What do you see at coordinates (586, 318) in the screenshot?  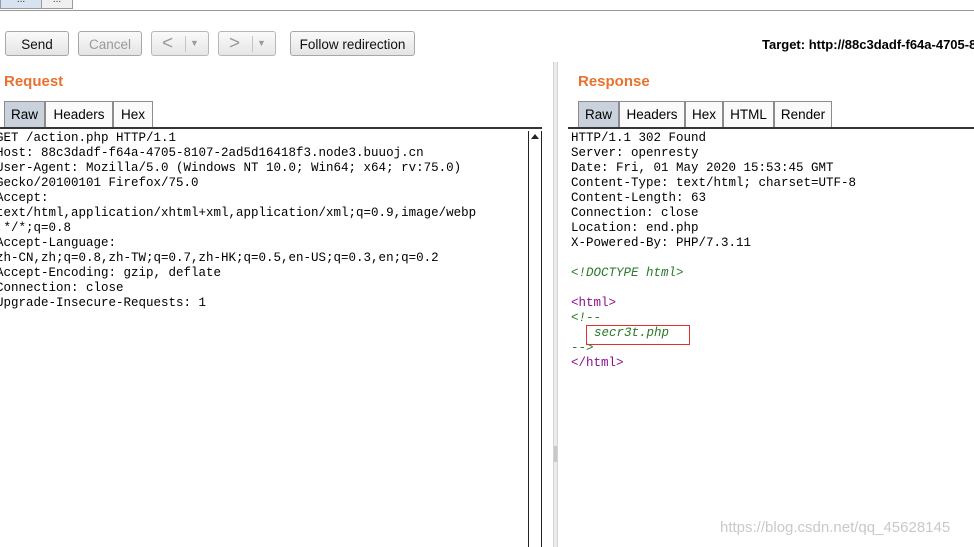 I see `comment-open: <!--` at bounding box center [586, 318].